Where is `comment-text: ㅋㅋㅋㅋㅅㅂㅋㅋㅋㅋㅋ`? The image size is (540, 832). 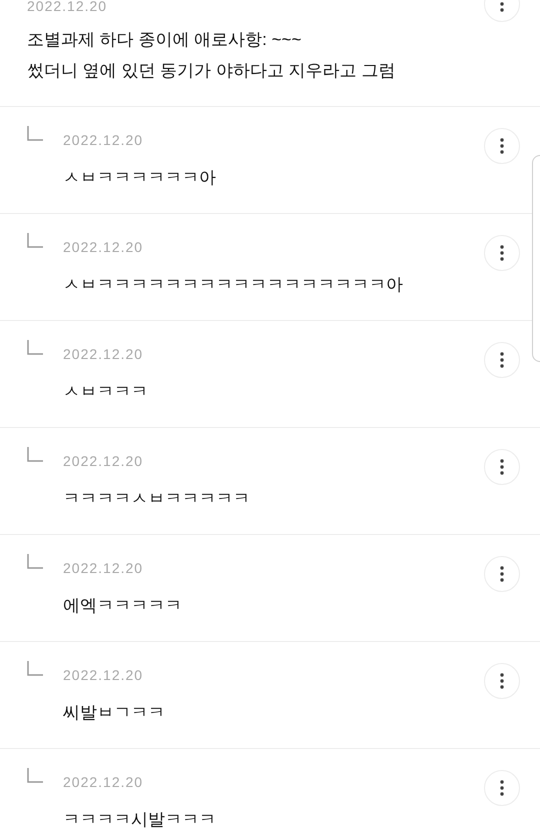
comment-text: ㅋㅋㅋㅋㅅㅂㅋㅋㅋㅋㅋ is located at coordinates (157, 499).